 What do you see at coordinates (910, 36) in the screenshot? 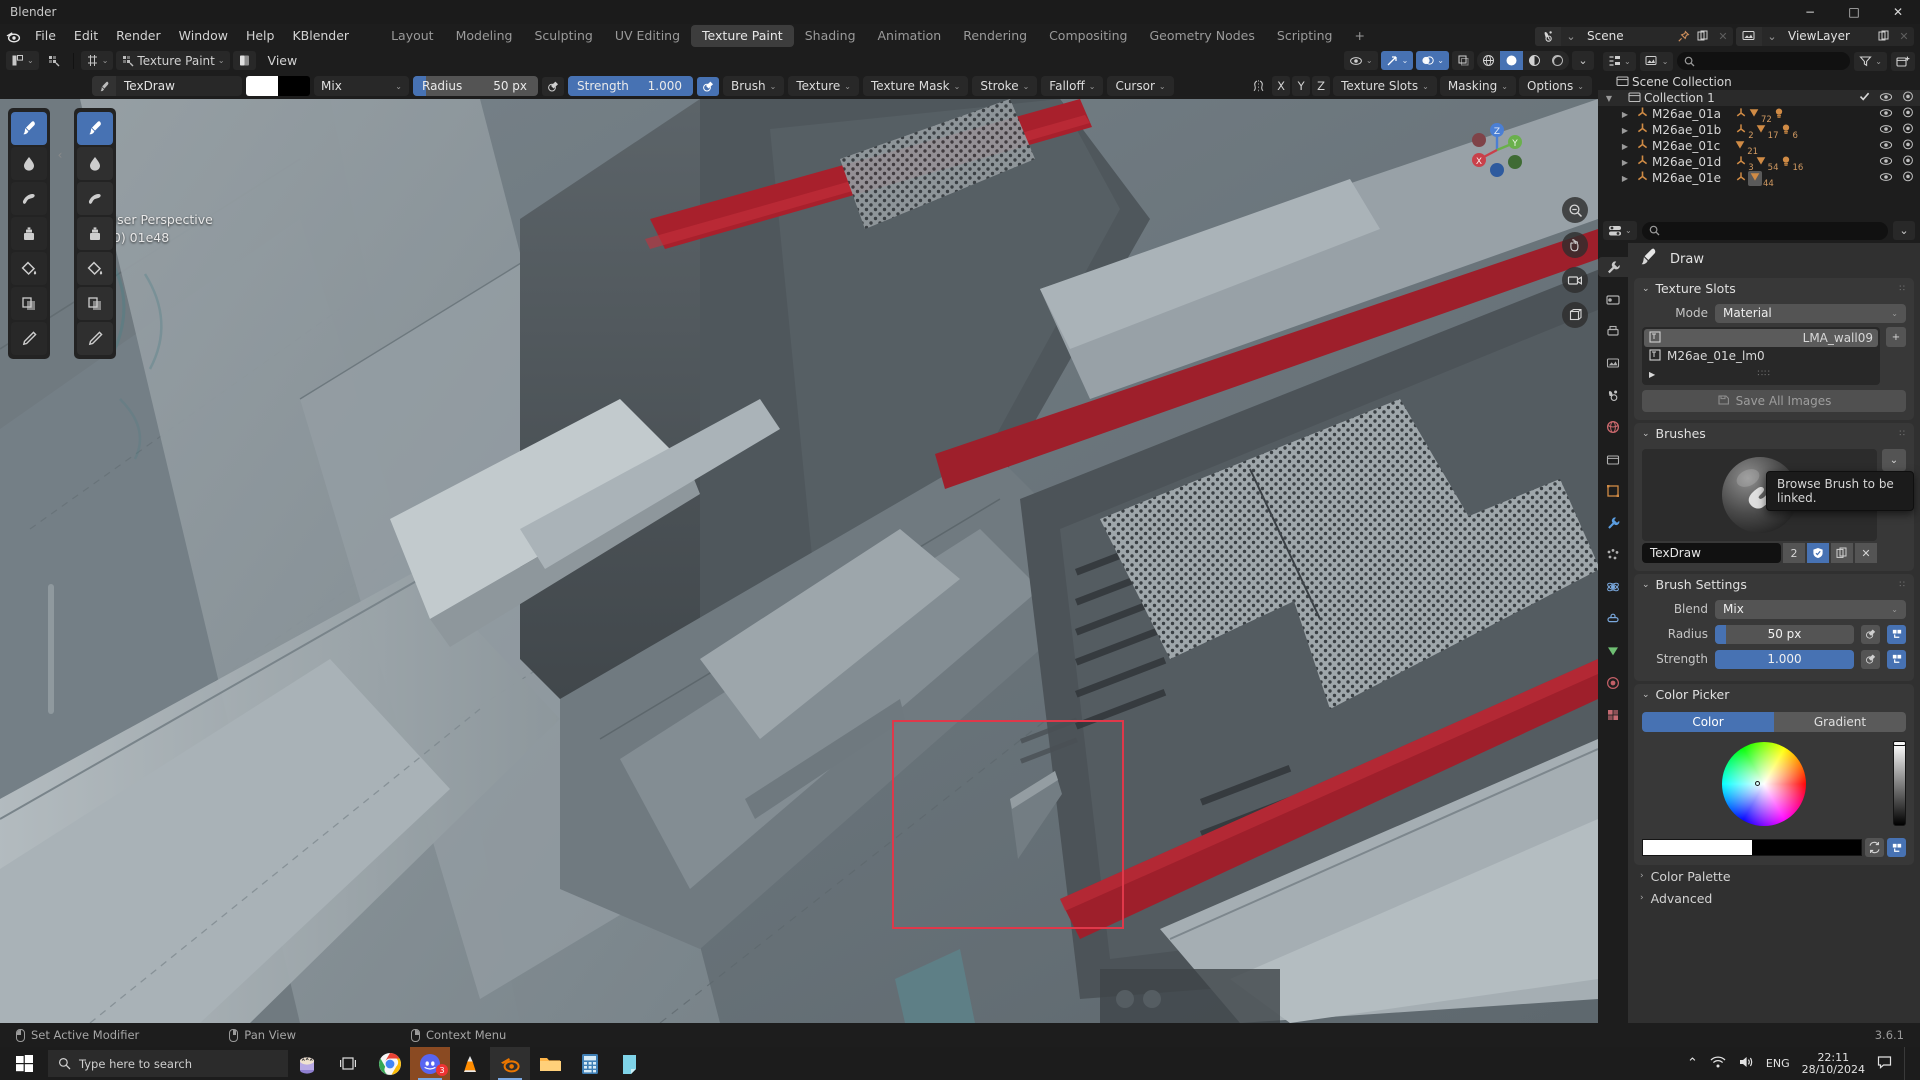
I see `tab-animation: Animation` at bounding box center [910, 36].